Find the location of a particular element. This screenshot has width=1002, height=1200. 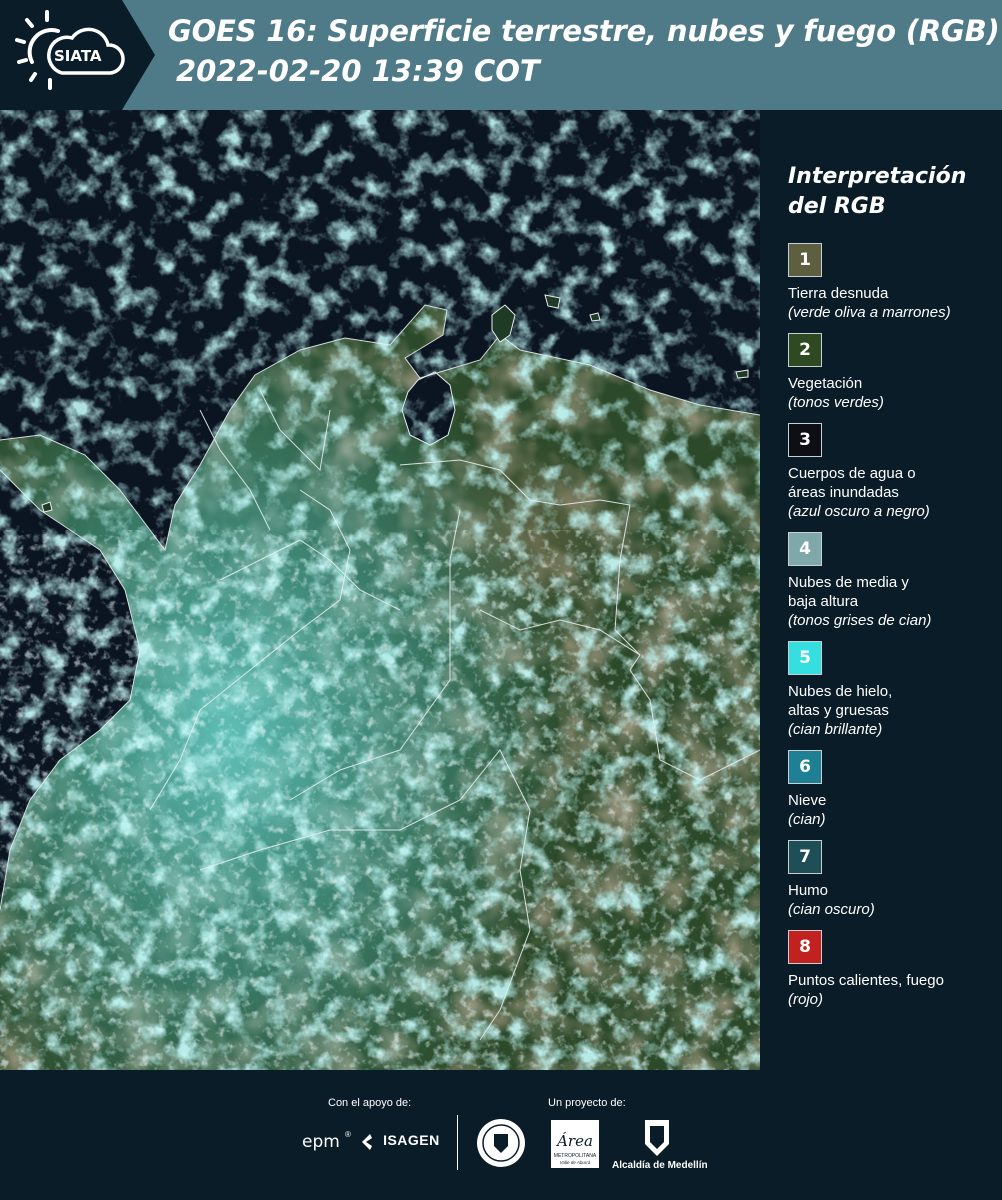

legend-swatch: 6 is located at coordinates (805, 767).